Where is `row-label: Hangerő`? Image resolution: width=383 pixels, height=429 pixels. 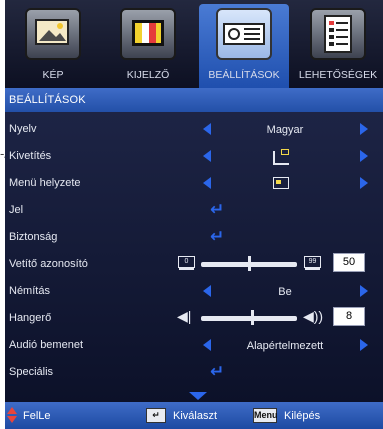
row-label: Hangerő is located at coordinates (30, 318).